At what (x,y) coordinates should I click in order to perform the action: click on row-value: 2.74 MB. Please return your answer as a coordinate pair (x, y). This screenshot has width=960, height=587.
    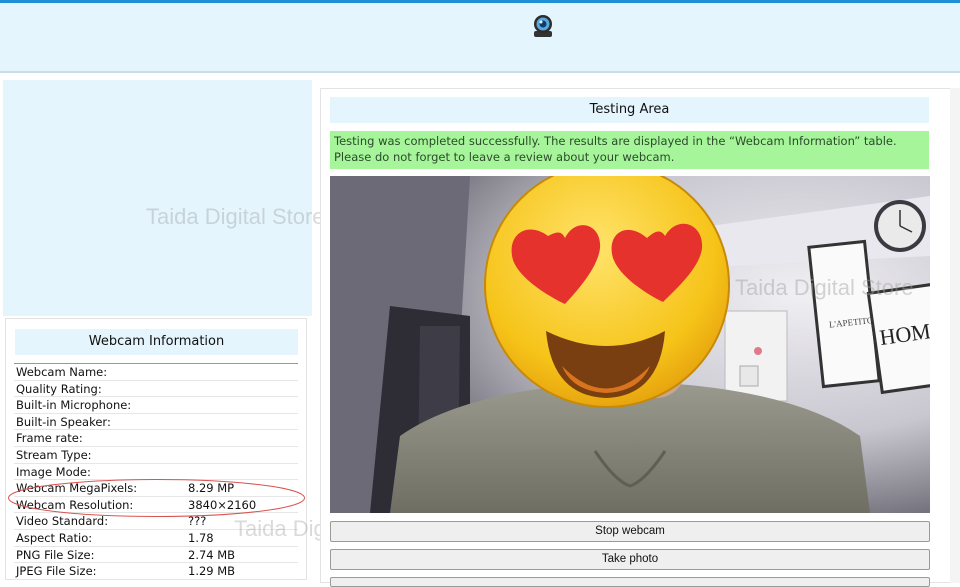
    Looking at the image, I should click on (212, 554).